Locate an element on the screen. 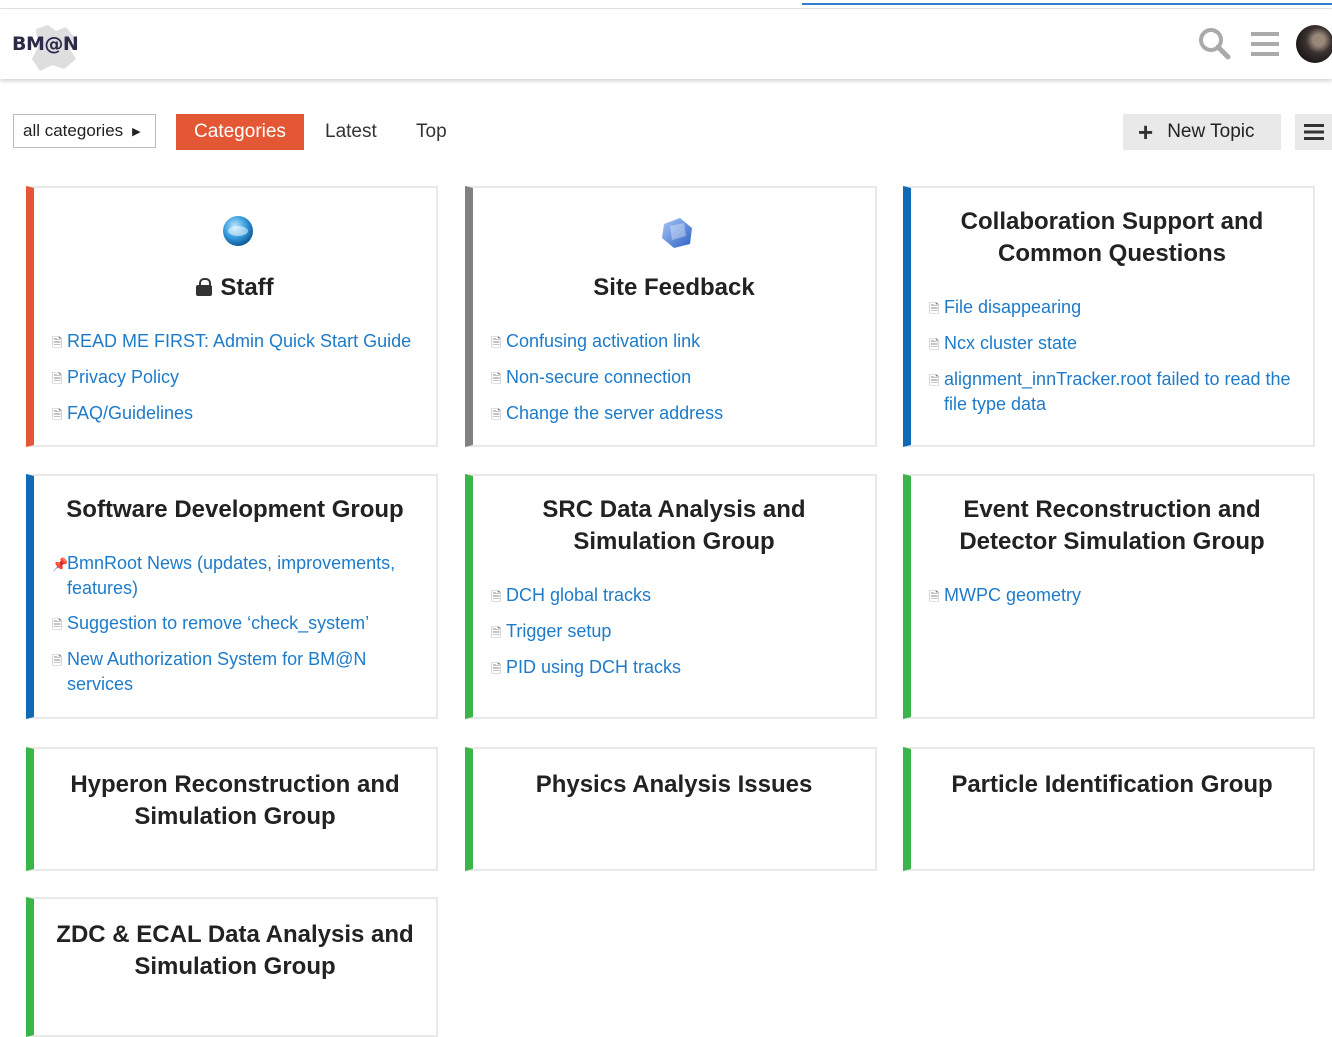 The height and width of the screenshot is (1037, 1332). feedback-icon is located at coordinates (677, 233).